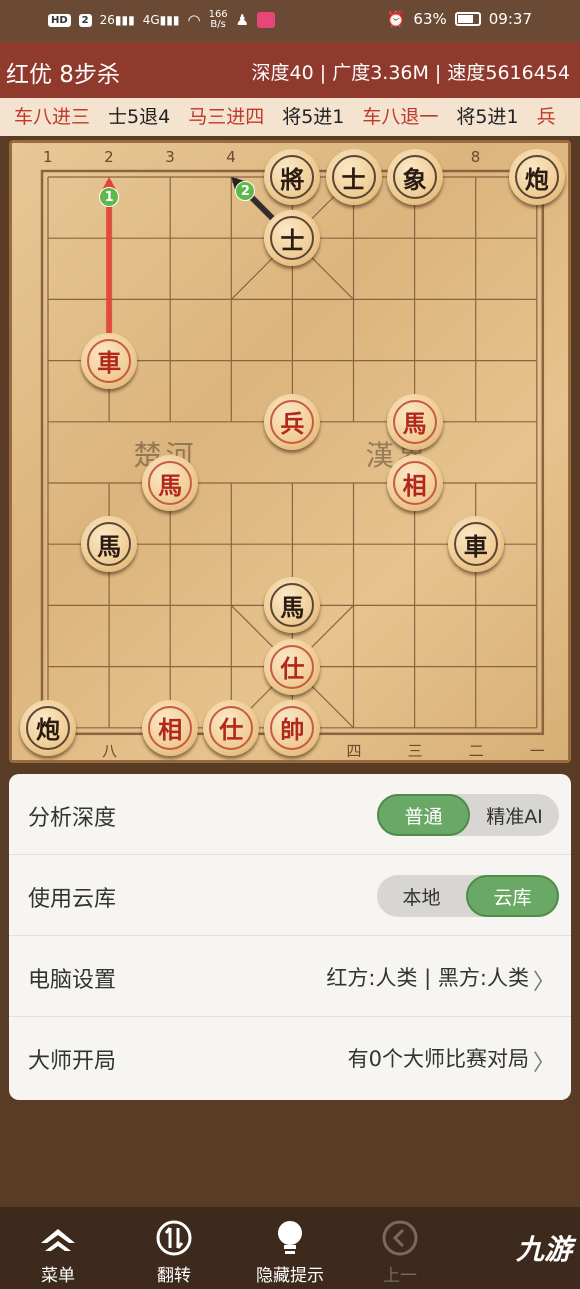  What do you see at coordinates (514, 815) in the screenshot?
I see `depth-option-precise-ai: 精准AI` at bounding box center [514, 815].